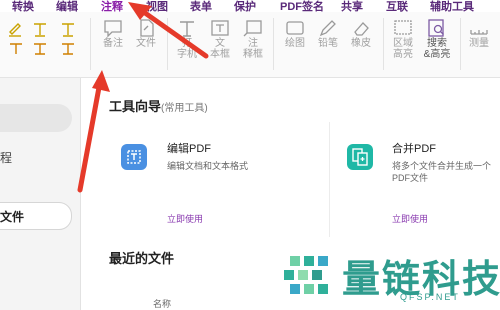  Describe the element at coordinates (187, 29) in the screenshot. I see `typewriter-icon` at that location.